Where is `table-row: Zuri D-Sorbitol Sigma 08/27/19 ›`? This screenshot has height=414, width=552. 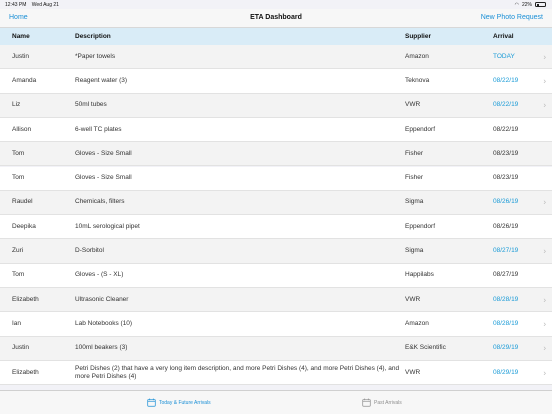 table-row: Zuri D-Sorbitol Sigma 08/27/19 › is located at coordinates (276, 251).